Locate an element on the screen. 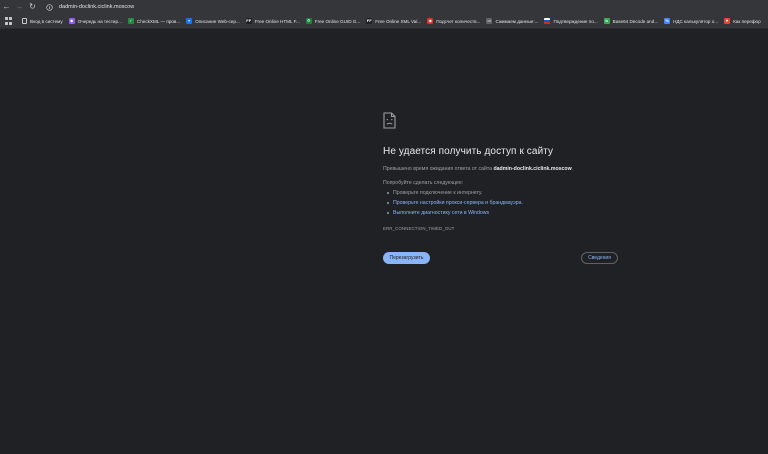  bookmark-label: Вход в систему is located at coordinates (46, 21).